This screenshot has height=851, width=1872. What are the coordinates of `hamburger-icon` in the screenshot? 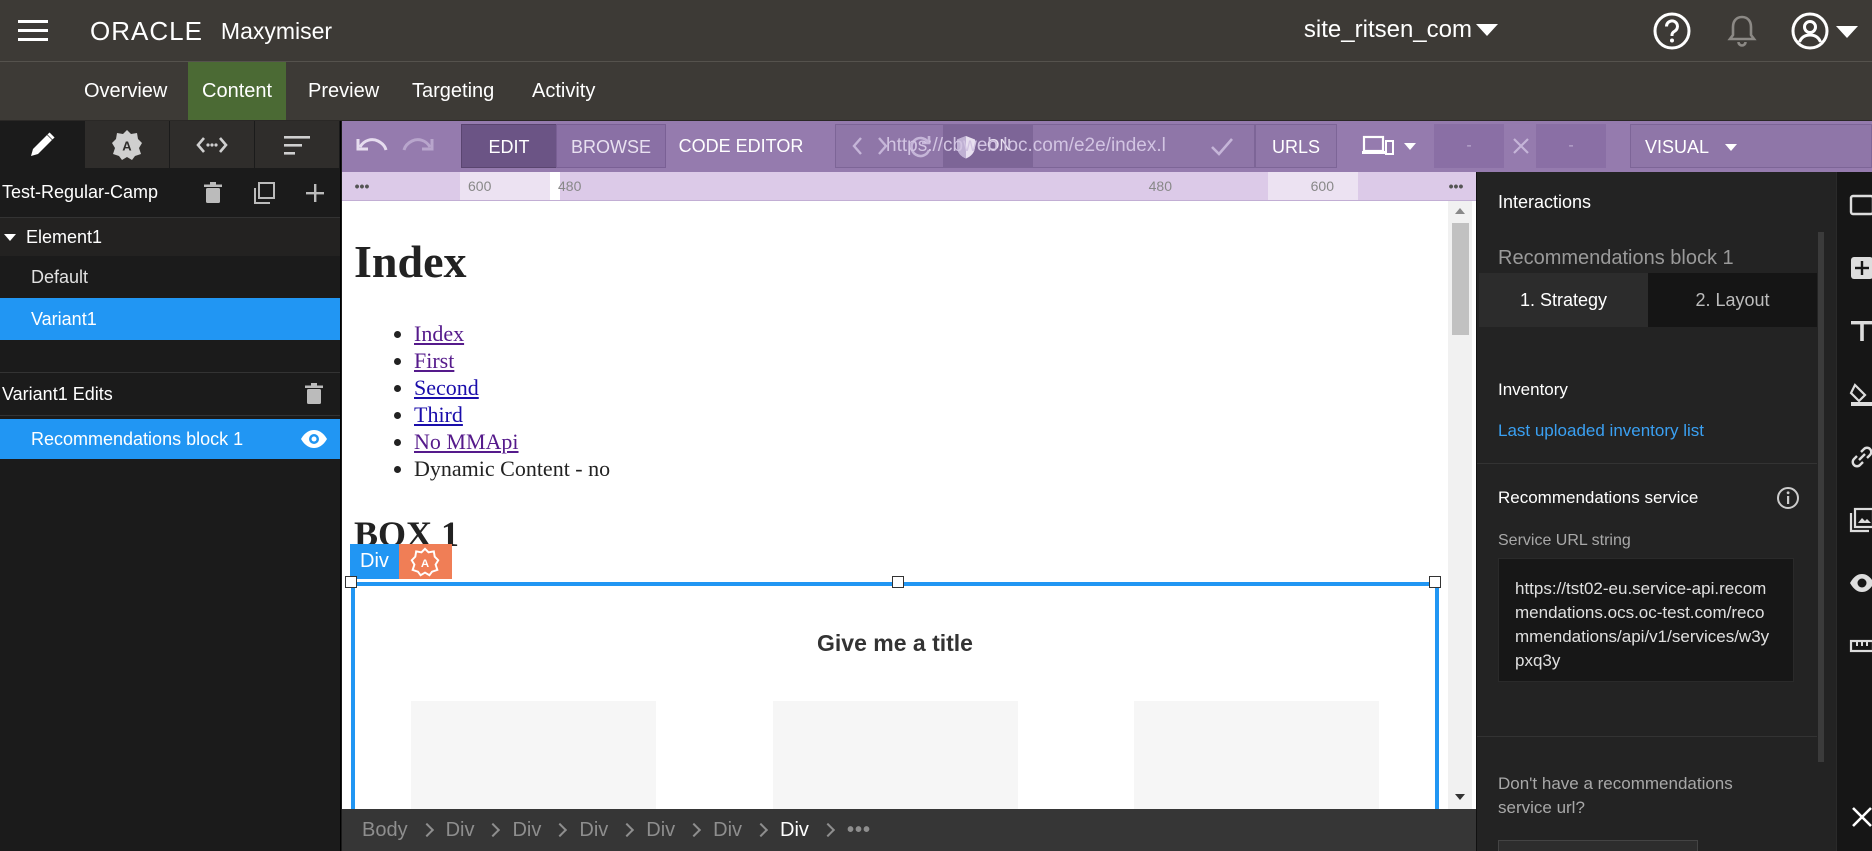 It's located at (33, 31).